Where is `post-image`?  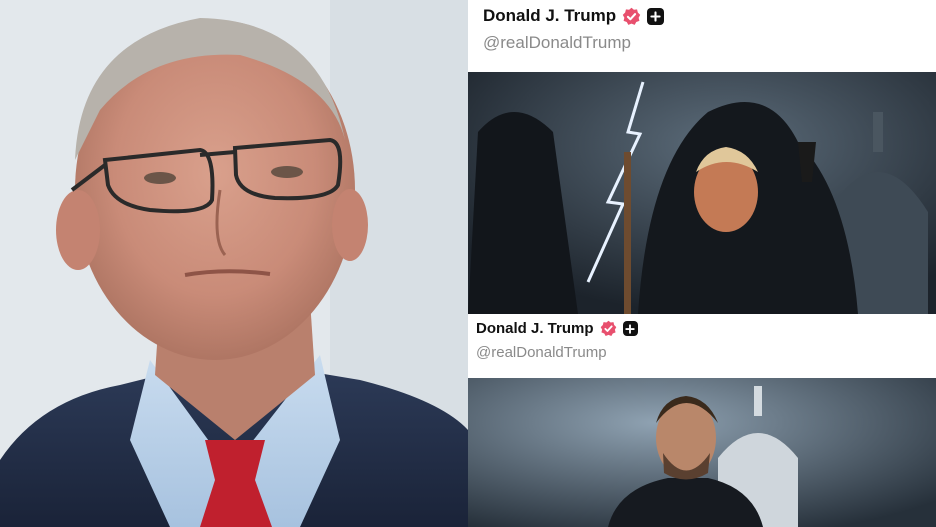 post-image is located at coordinates (702, 452).